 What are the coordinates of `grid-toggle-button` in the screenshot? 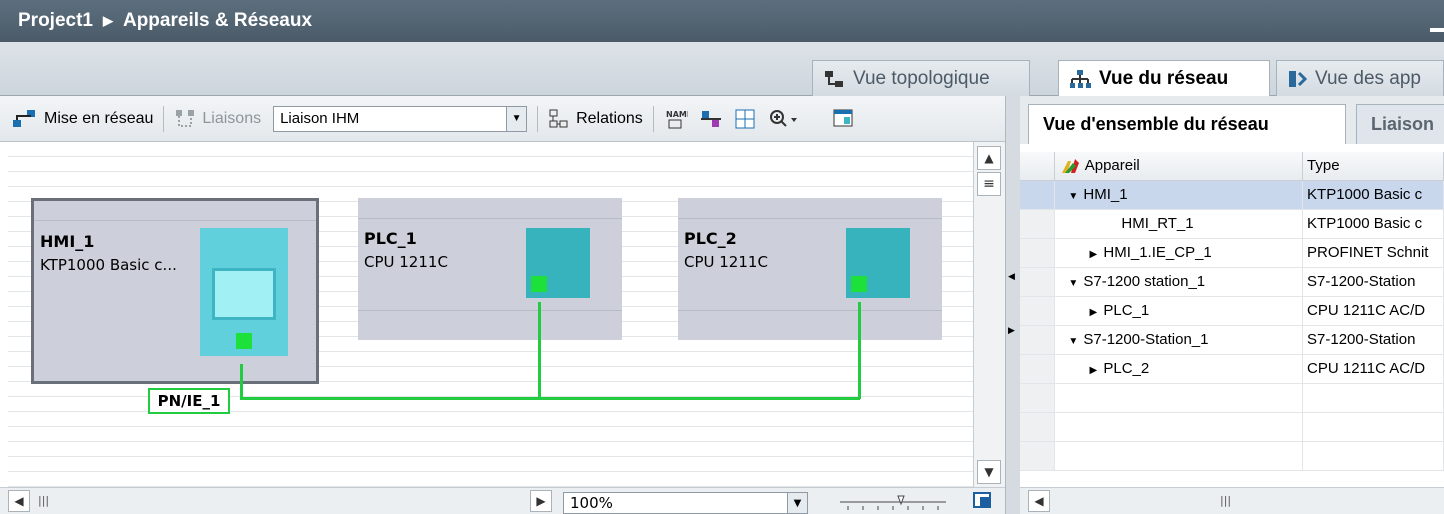 It's located at (745, 119).